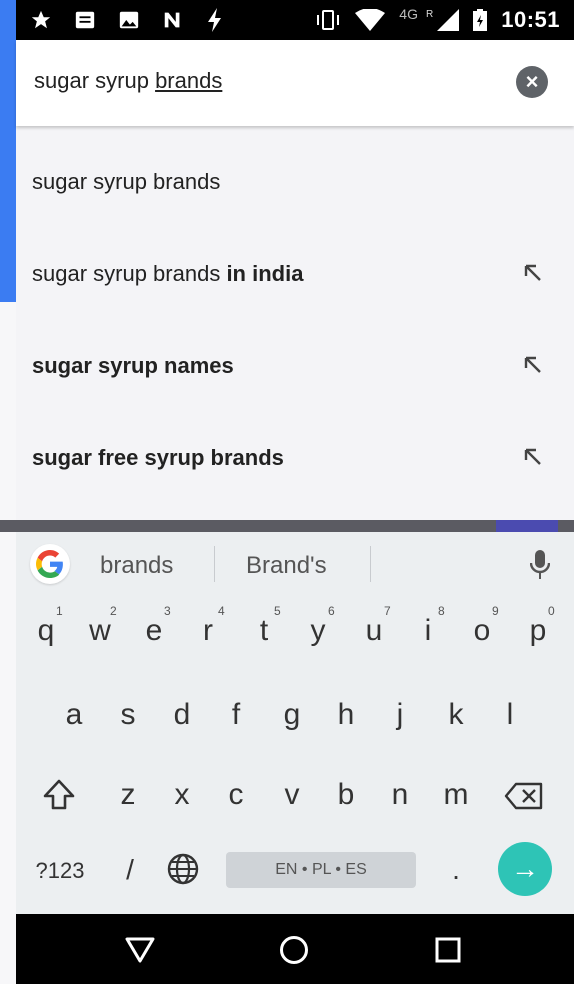  Describe the element at coordinates (95, 80) in the screenshot. I see `search-query-prefix: sugar syrup` at that location.